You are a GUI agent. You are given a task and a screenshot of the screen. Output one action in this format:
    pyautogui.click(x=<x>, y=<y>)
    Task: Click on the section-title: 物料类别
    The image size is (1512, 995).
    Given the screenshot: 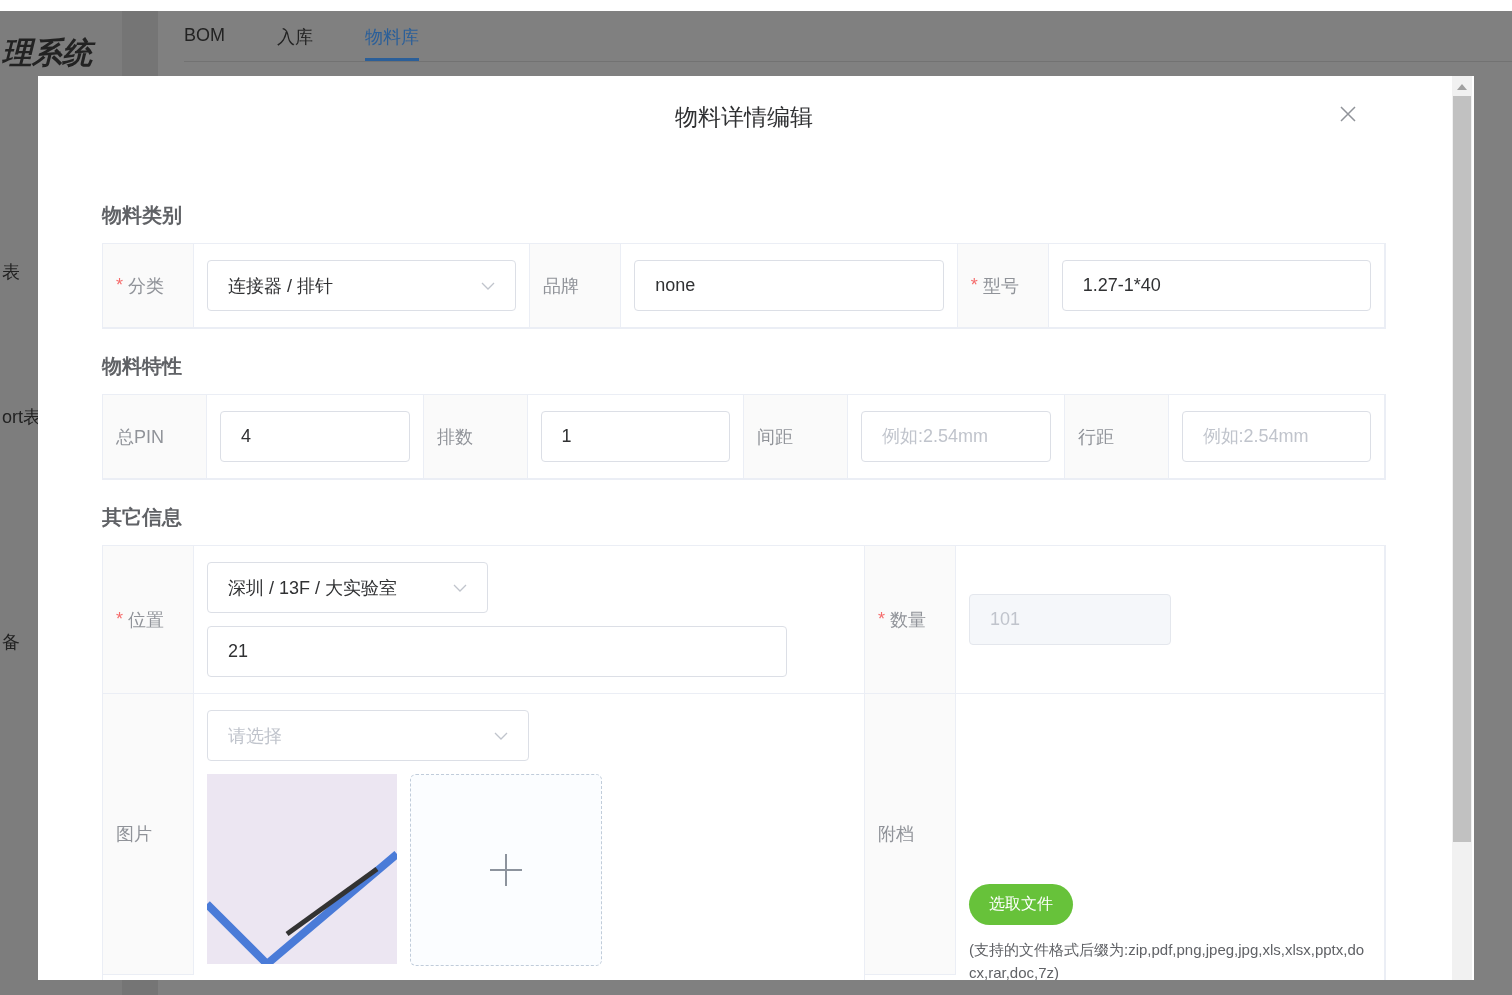 What is the action you would take?
    pyautogui.click(x=142, y=215)
    